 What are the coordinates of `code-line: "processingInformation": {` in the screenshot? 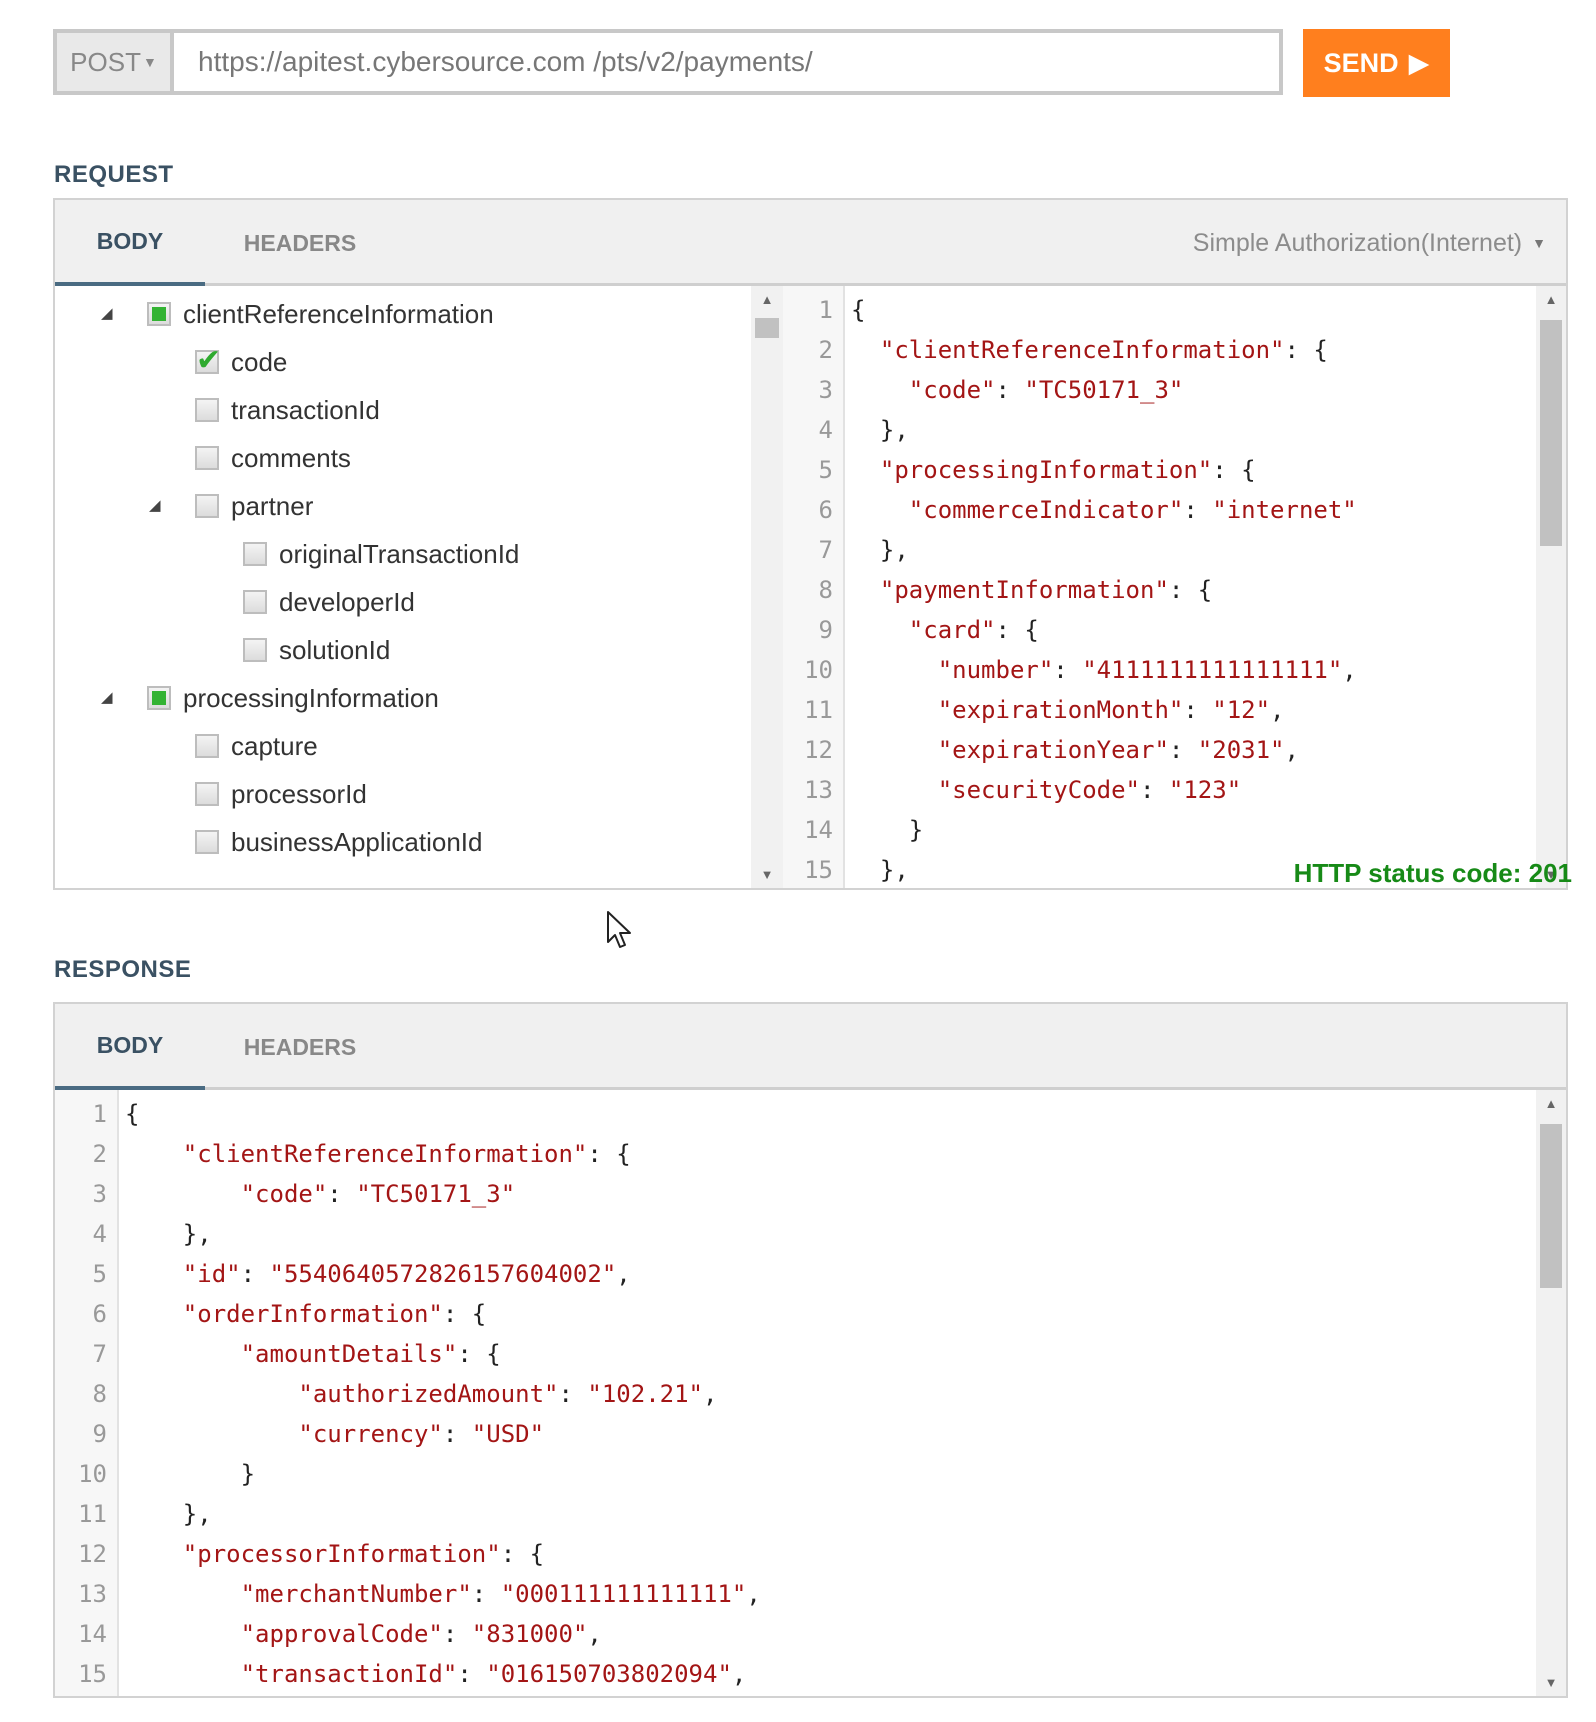 It's located at (1067, 470).